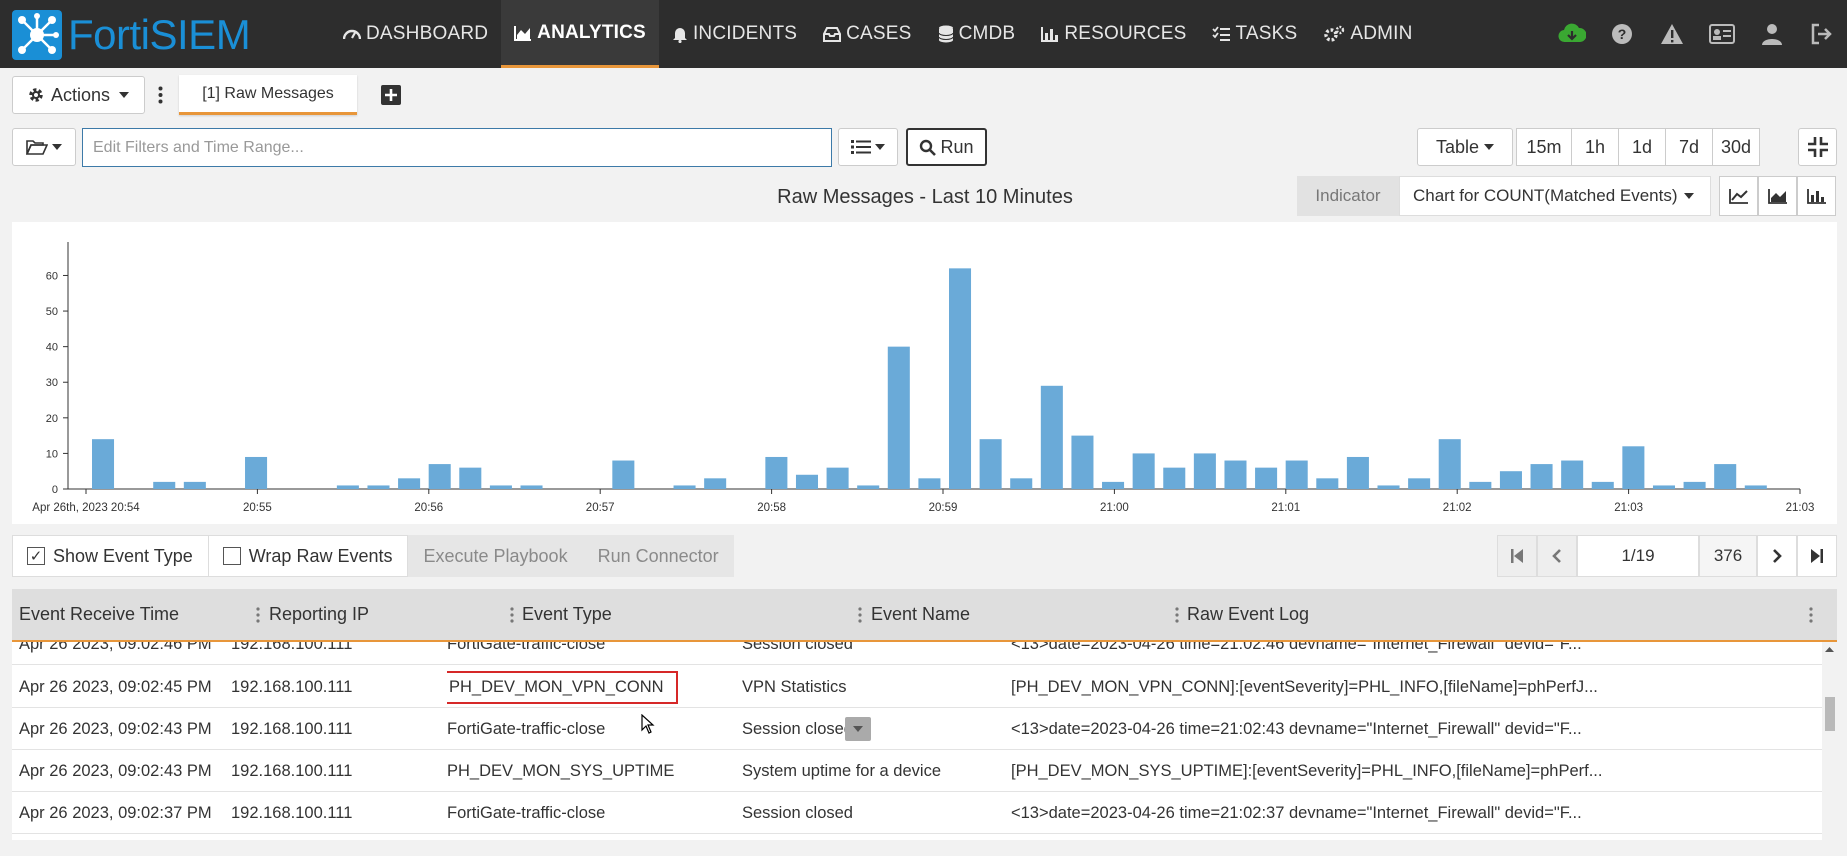  What do you see at coordinates (1830, 714) in the screenshot?
I see `scrollbar-thumb` at bounding box center [1830, 714].